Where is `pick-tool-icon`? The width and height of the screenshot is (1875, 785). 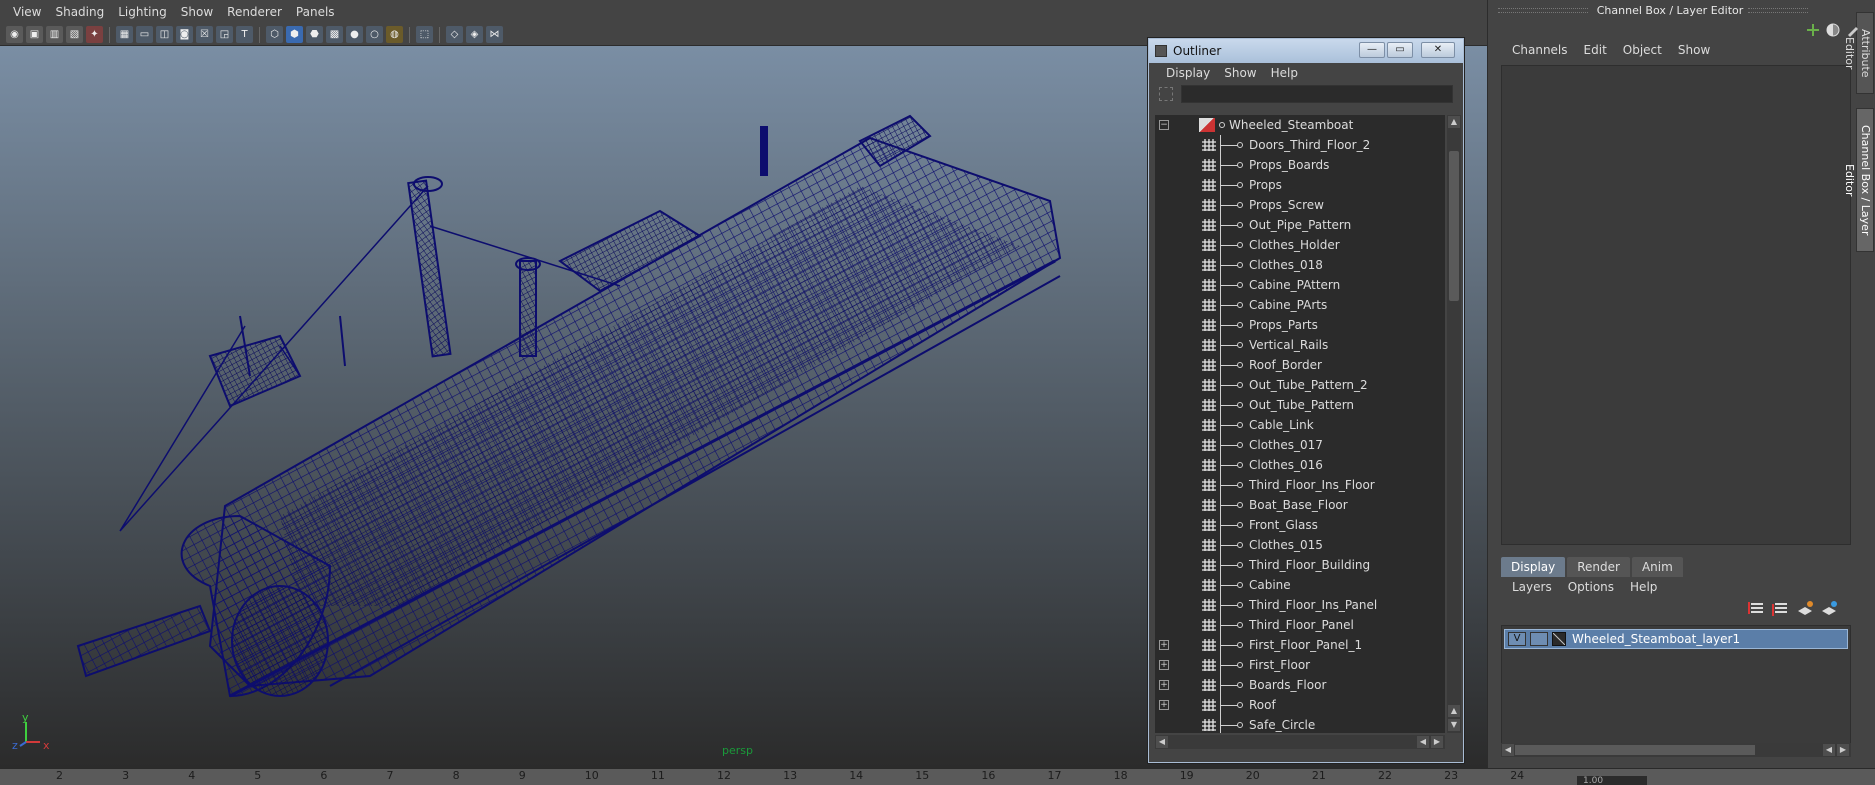
pick-tool-icon is located at coordinates (1853, 30).